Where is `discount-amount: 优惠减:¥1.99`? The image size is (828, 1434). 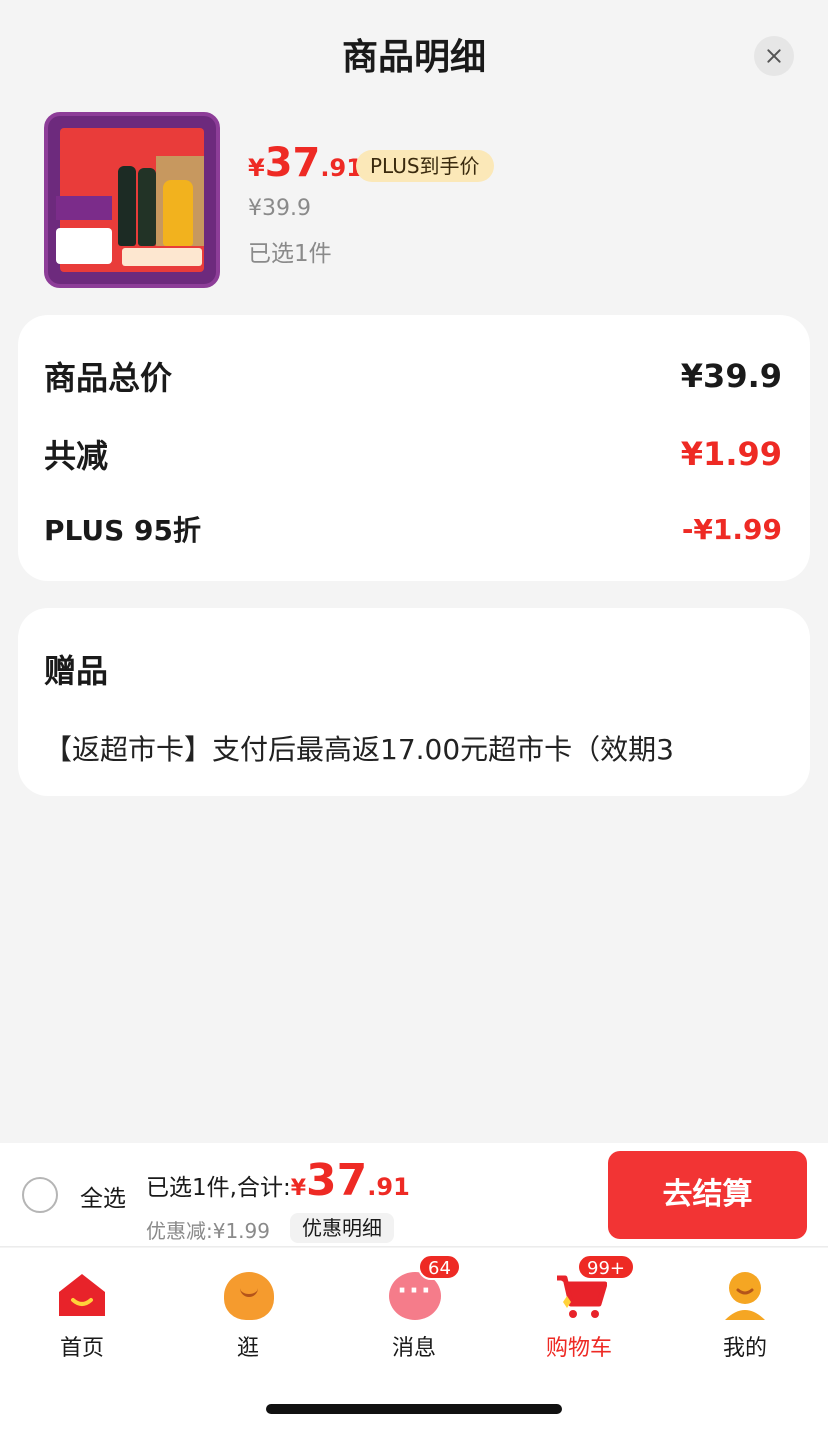
discount-amount: 优惠减:¥1.99 is located at coordinates (208, 1231).